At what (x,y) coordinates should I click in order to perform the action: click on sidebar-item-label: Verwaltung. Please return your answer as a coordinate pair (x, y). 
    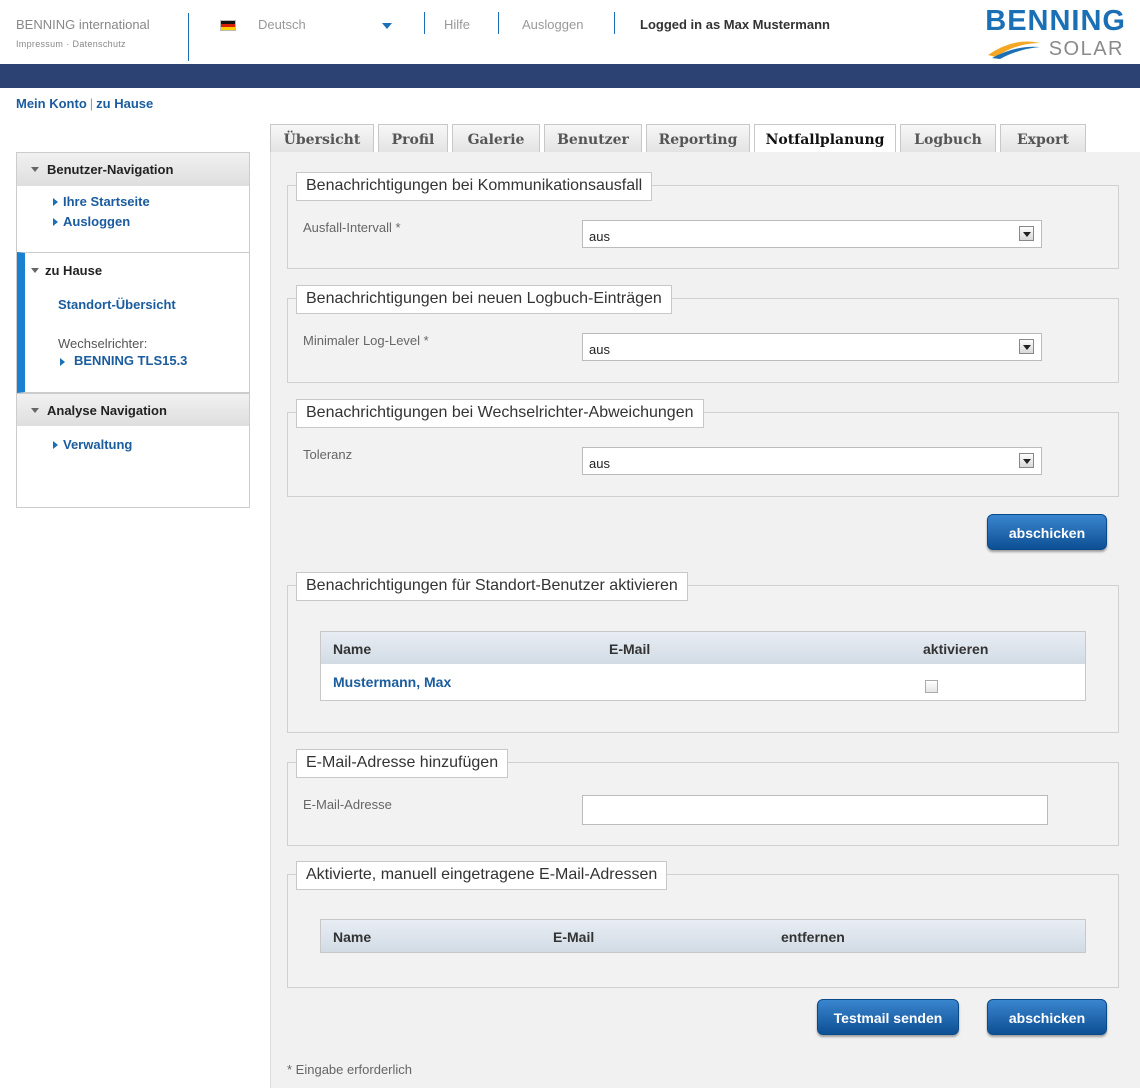
    Looking at the image, I should click on (97, 444).